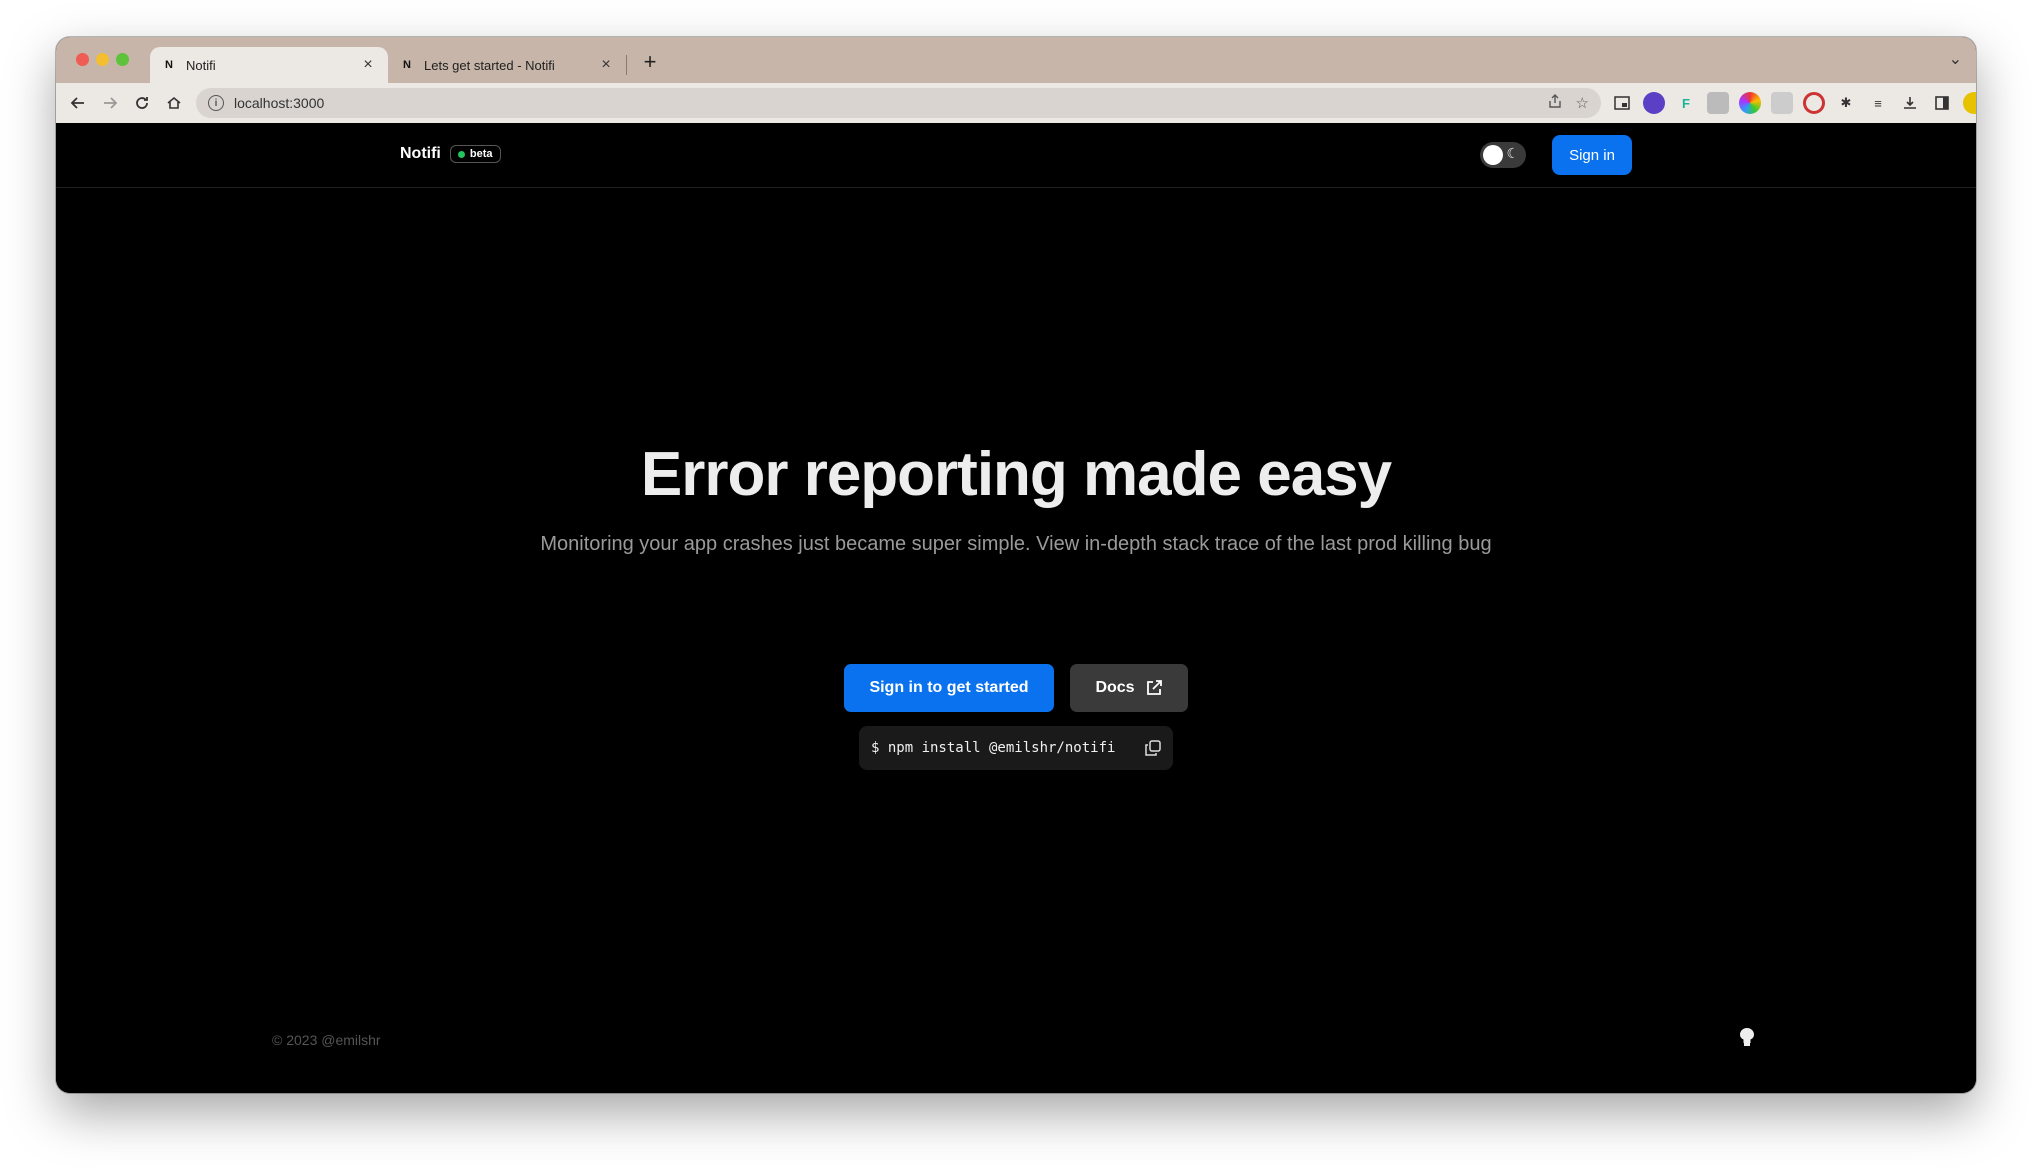 The width and height of the screenshot is (2032, 1167). Describe the element at coordinates (142, 103) in the screenshot. I see `reload-icon` at that location.